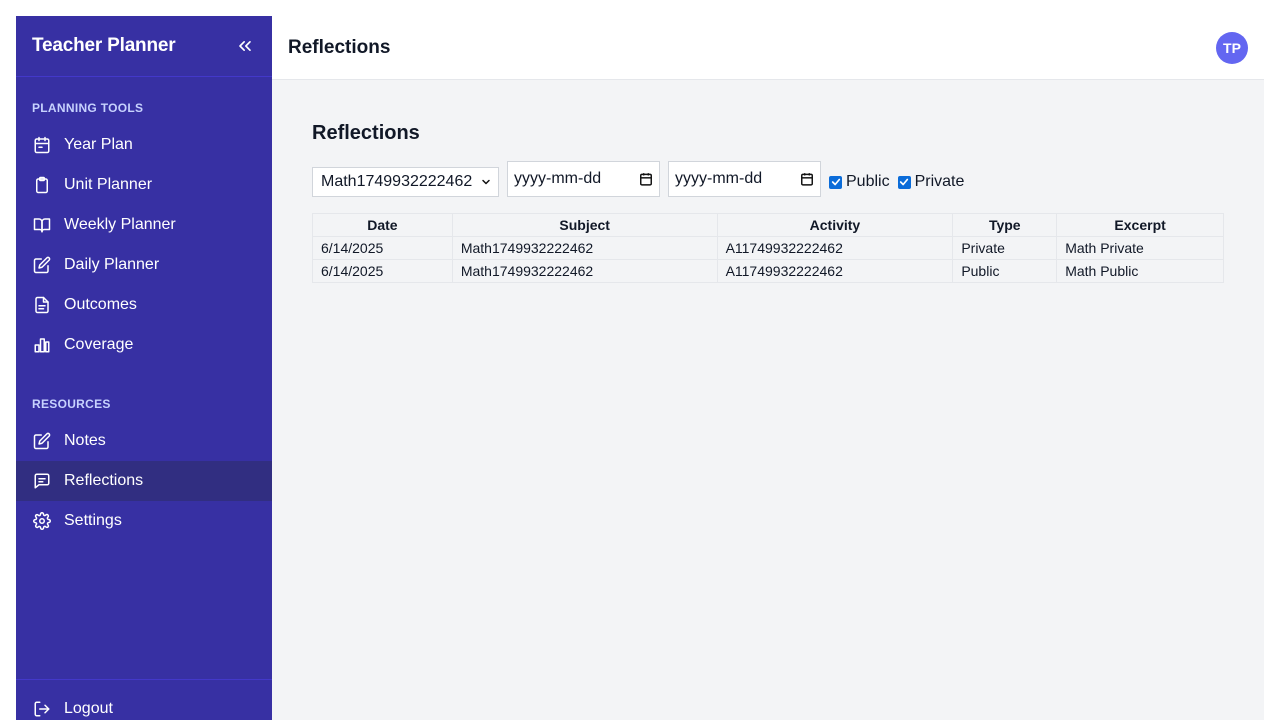  Describe the element at coordinates (486, 182) in the screenshot. I see `chevron-down-icon` at that location.